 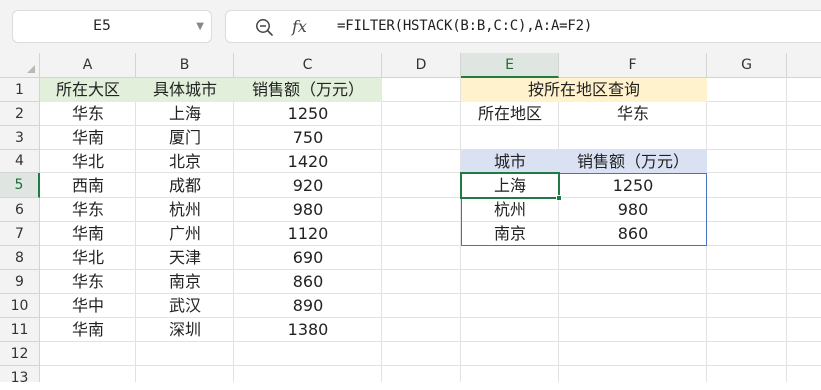 What do you see at coordinates (633, 114) in the screenshot?
I see `cell-f2-query-value: 华东` at bounding box center [633, 114].